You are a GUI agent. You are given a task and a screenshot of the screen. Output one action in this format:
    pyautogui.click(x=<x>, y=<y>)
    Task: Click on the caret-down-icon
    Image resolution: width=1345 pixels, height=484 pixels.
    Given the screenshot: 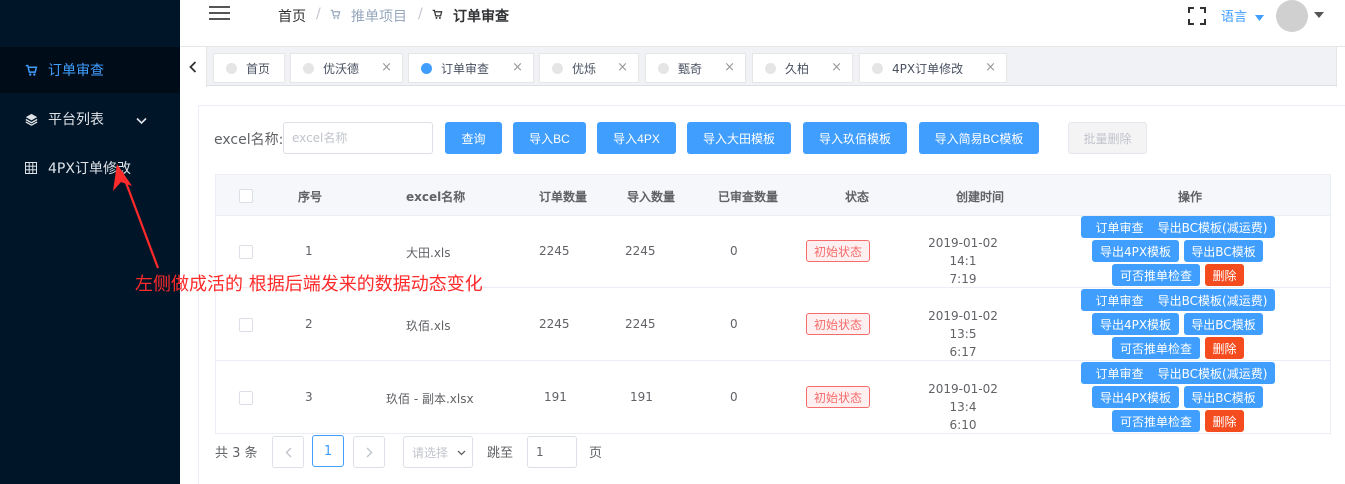 What is the action you would take?
    pyautogui.click(x=1319, y=15)
    